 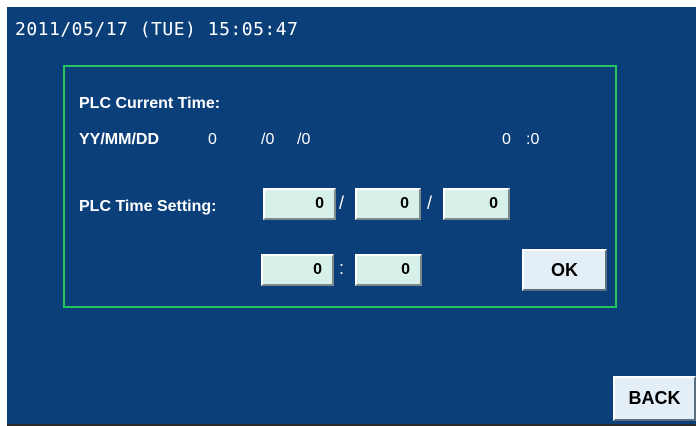 What do you see at coordinates (506, 139) in the screenshot?
I see `current-hour: 0` at bounding box center [506, 139].